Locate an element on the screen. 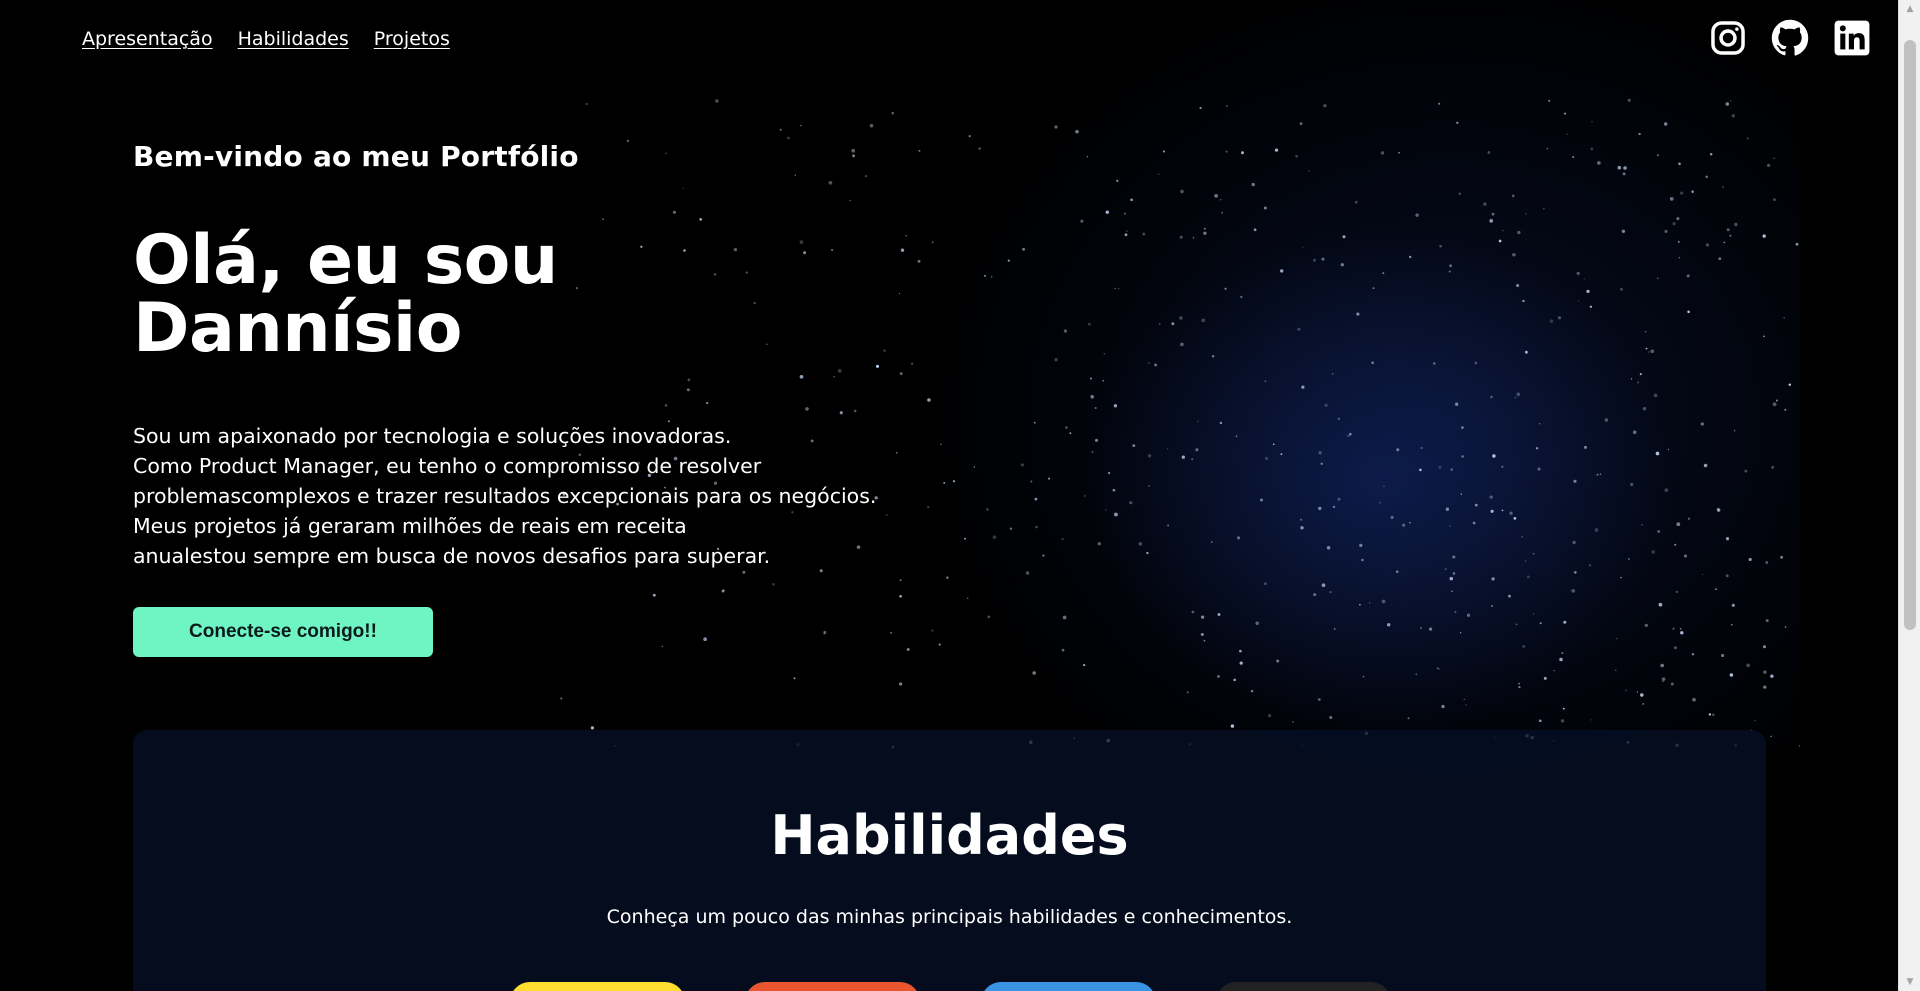 Image resolution: width=1920 pixels, height=991 pixels. vertical-scrollbar: ▲ ▼ is located at coordinates (1909, 495).